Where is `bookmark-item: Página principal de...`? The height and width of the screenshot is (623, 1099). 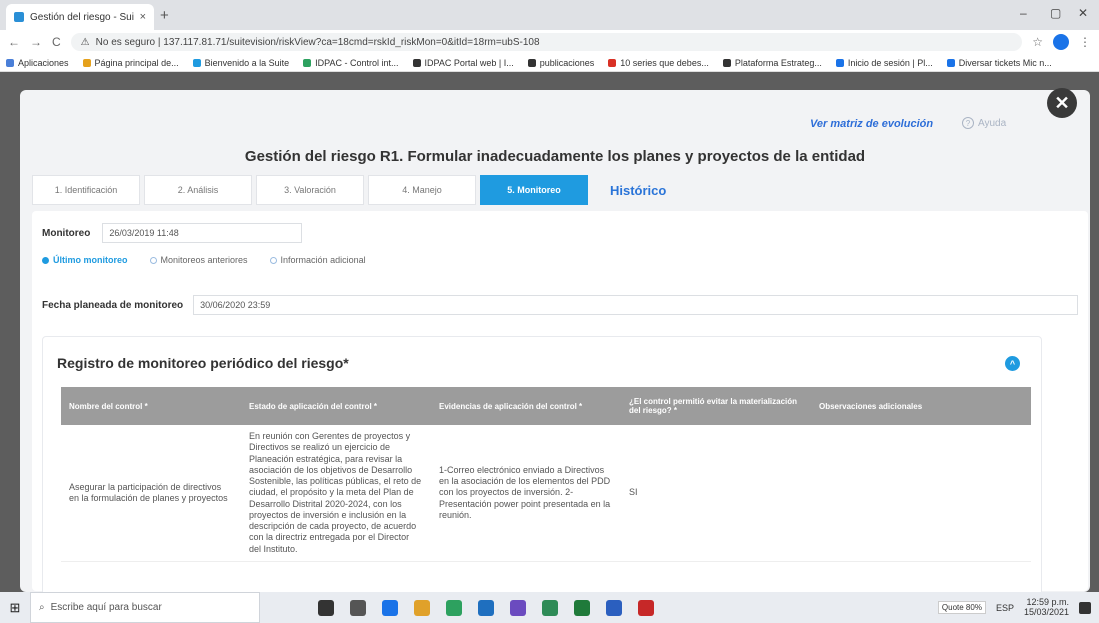 bookmark-item: Página principal de... is located at coordinates (130, 62).